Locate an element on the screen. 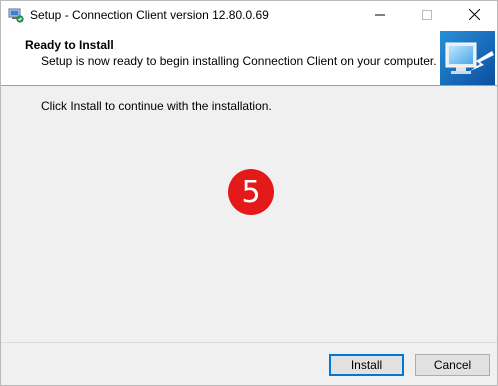  computer-install-icon is located at coordinates (467, 58).